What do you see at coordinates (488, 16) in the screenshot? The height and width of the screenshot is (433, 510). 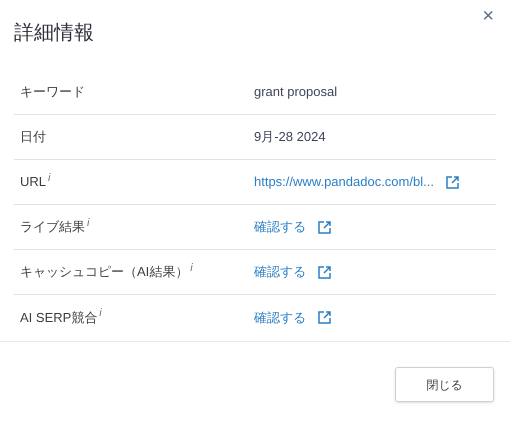 I see `close-button: ×` at bounding box center [488, 16].